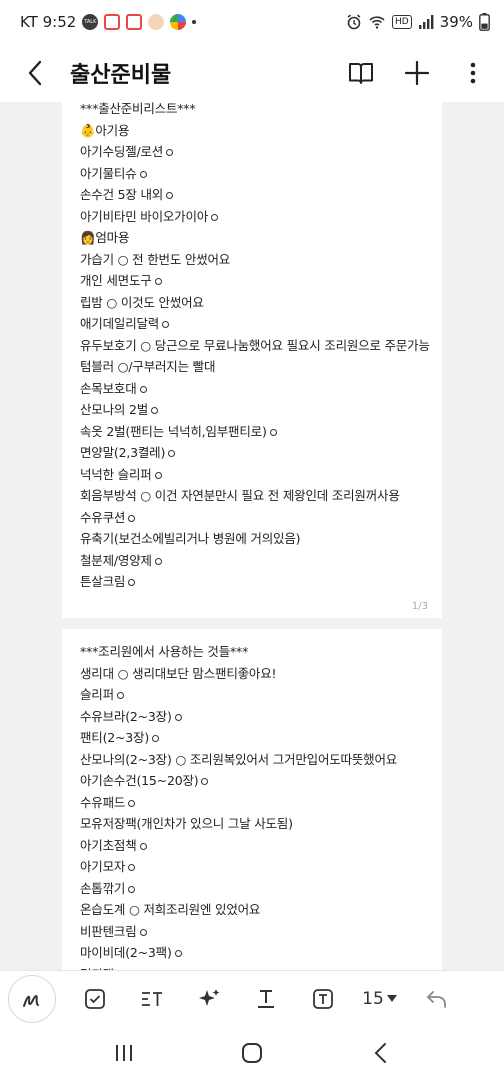 The image size is (504, 1080). What do you see at coordinates (473, 73) in the screenshot?
I see `more-options-button` at bounding box center [473, 73].